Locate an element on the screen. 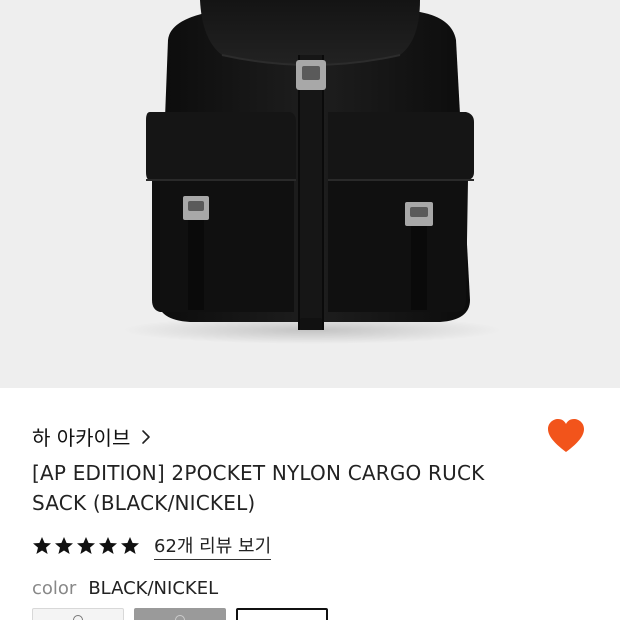 The width and height of the screenshot is (620, 620). brand-link: 하 아카이브 is located at coordinates (93, 436).